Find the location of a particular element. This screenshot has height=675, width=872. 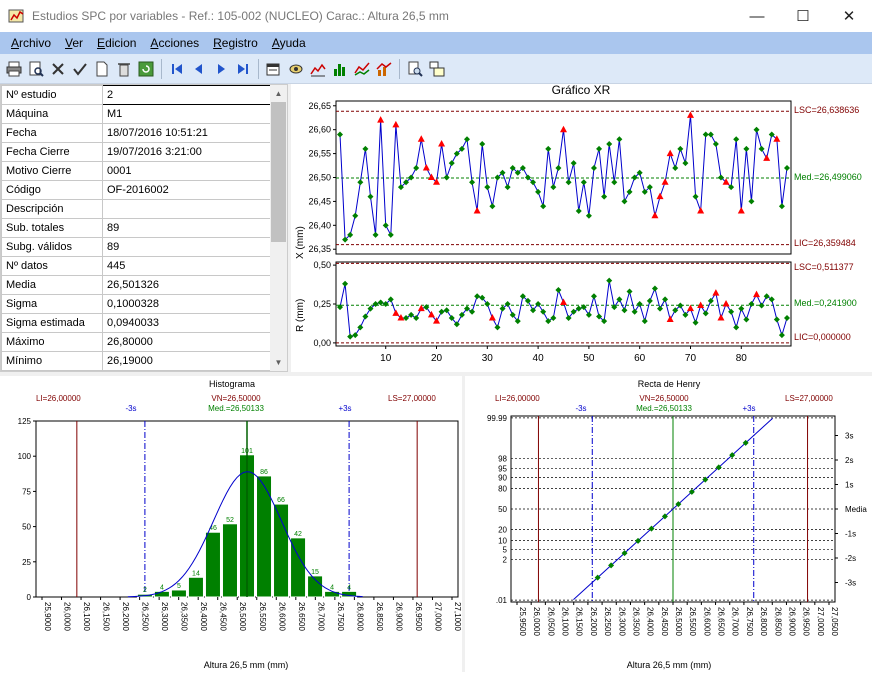

menu-registro: Registro is located at coordinates (235, 43).